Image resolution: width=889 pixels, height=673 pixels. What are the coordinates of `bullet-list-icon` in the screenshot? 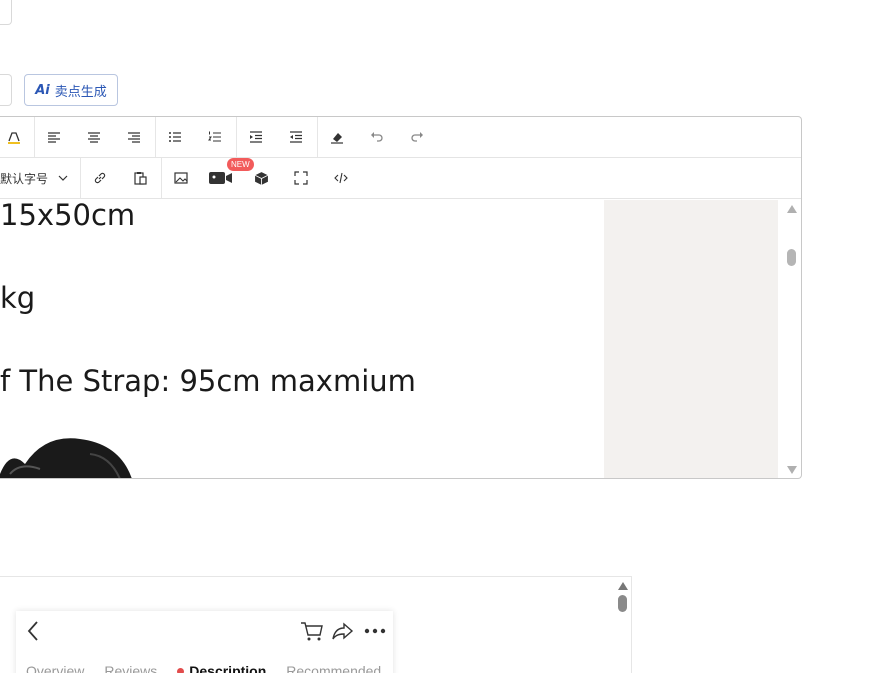 It's located at (175, 137).